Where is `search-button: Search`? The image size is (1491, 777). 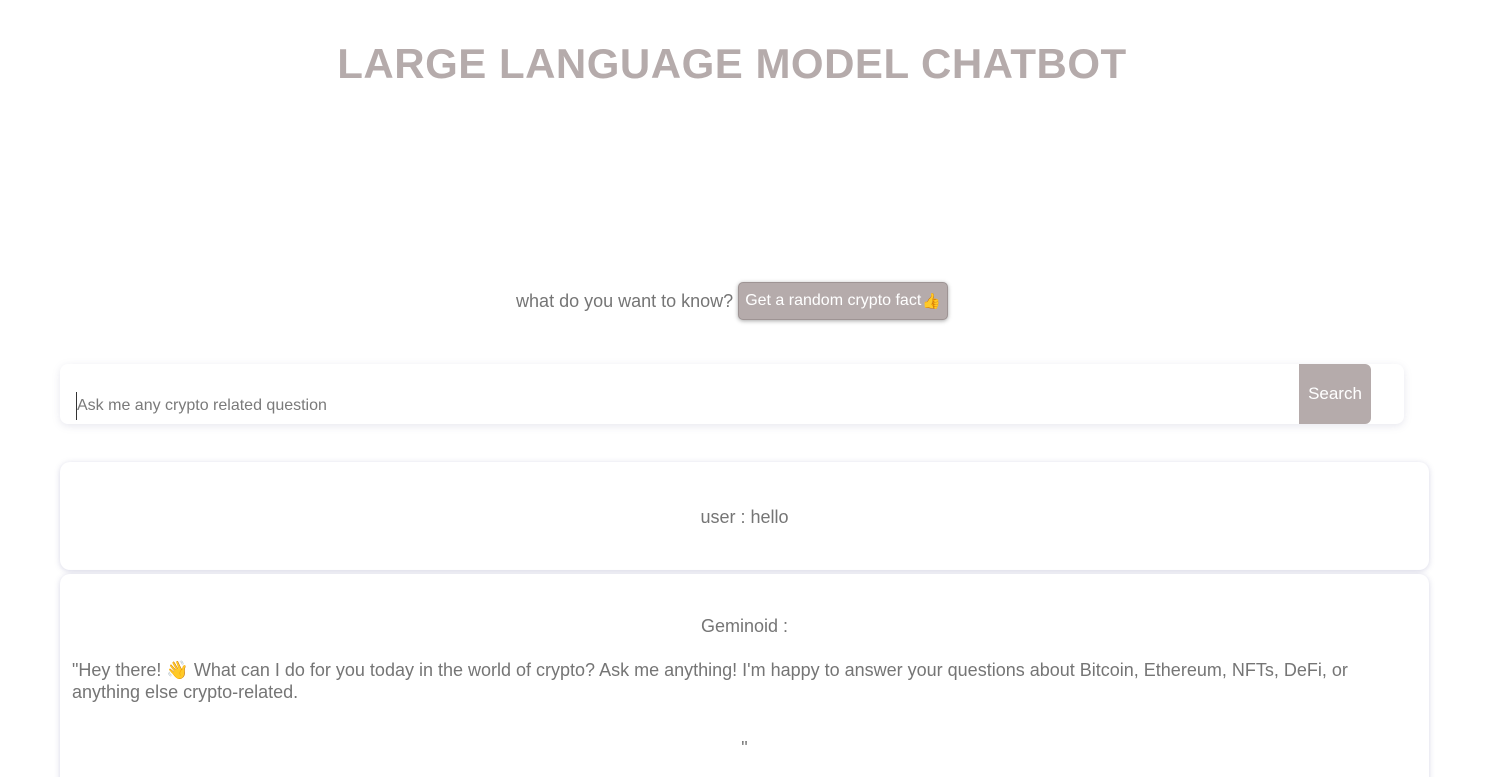 search-button: Search is located at coordinates (1335, 394).